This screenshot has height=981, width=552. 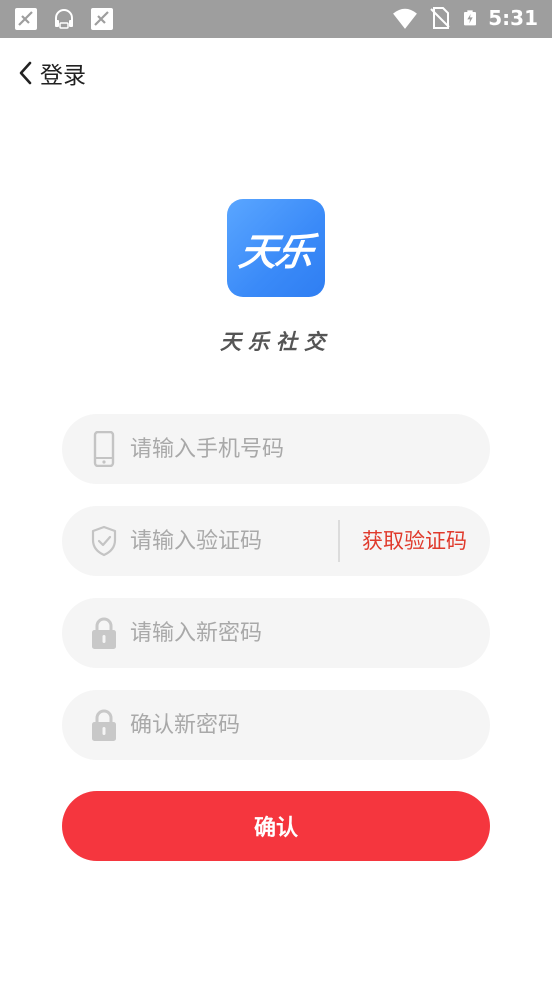 I want to click on battery-charging-icon, so click(x=470, y=18).